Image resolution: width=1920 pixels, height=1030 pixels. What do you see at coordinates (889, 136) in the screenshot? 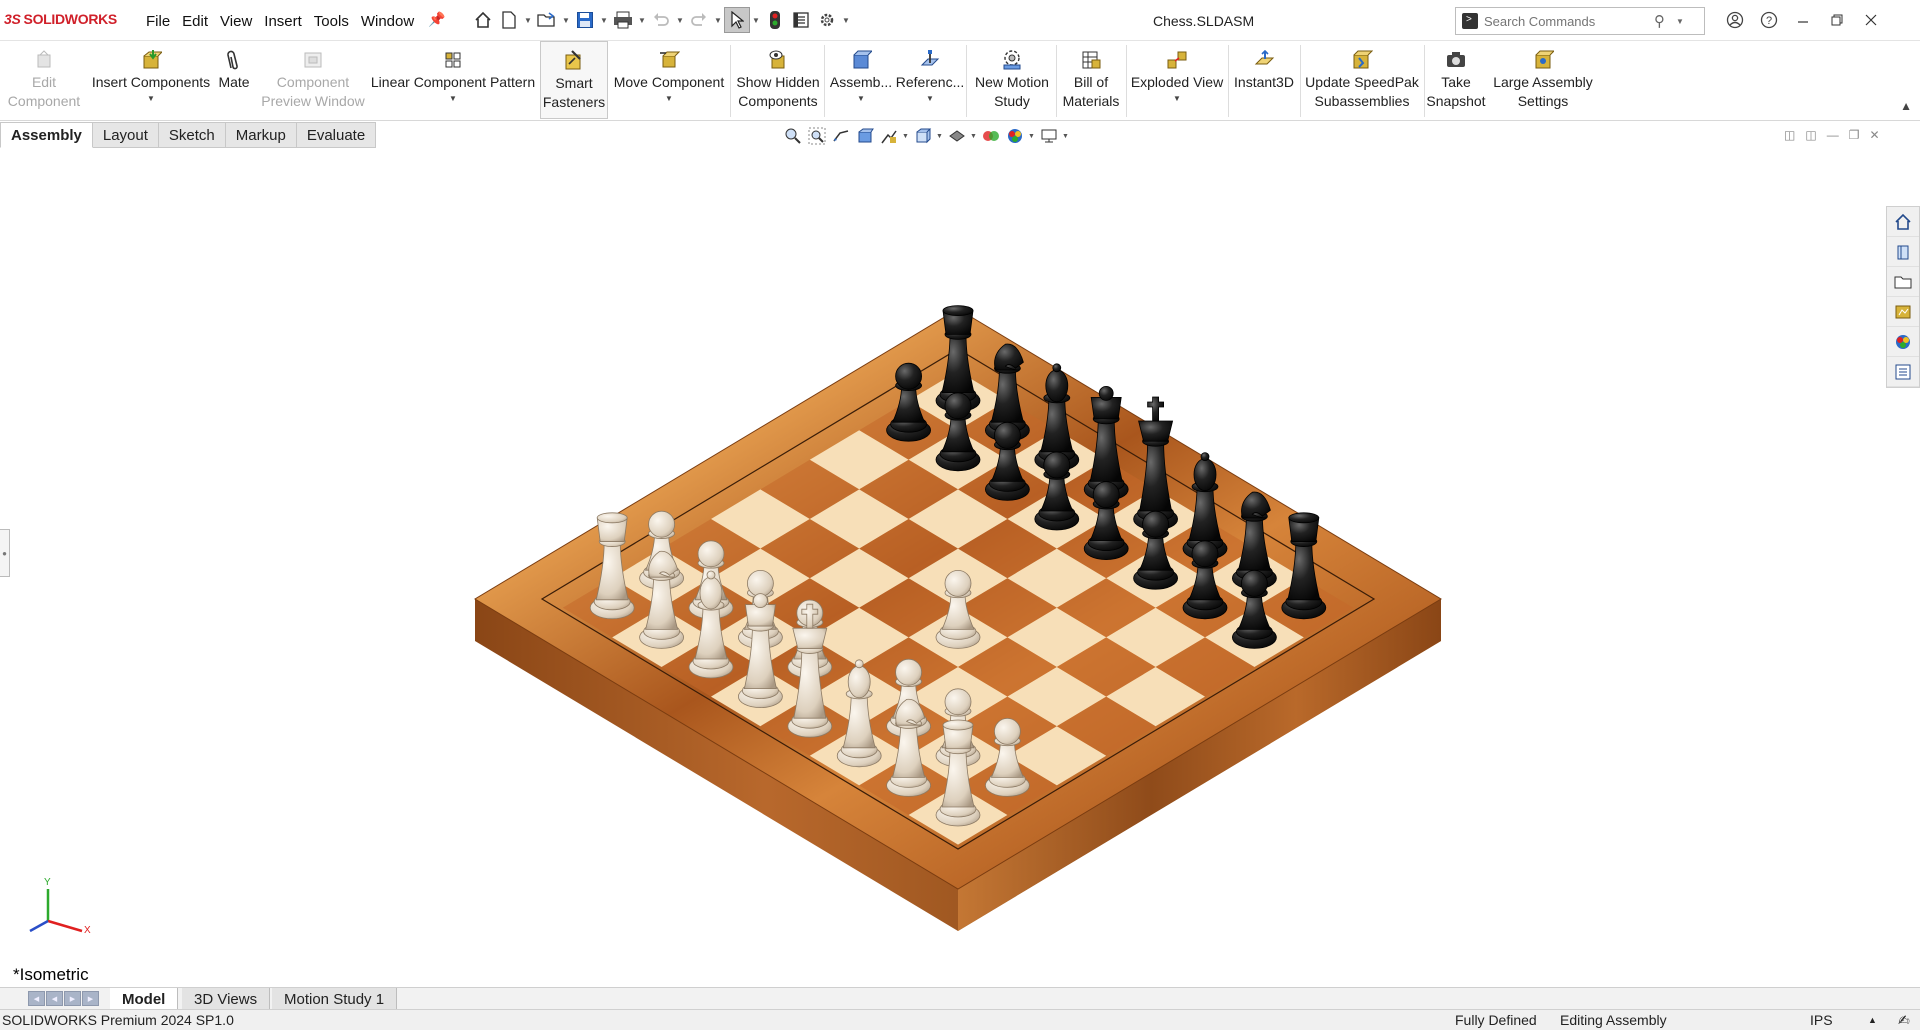
I see `dynamic-annotation-icon` at bounding box center [889, 136].